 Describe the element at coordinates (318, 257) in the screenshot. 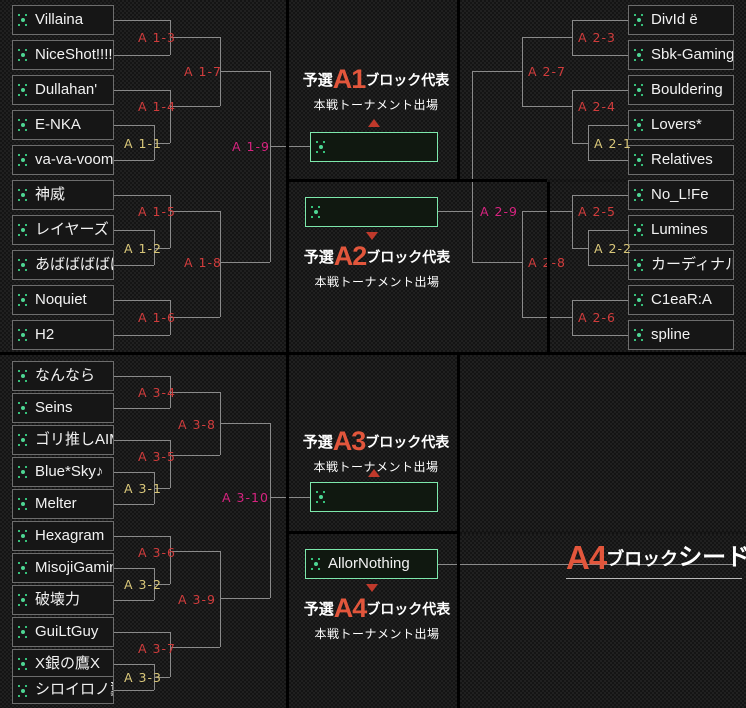

I see `block-prefix: 予選` at that location.